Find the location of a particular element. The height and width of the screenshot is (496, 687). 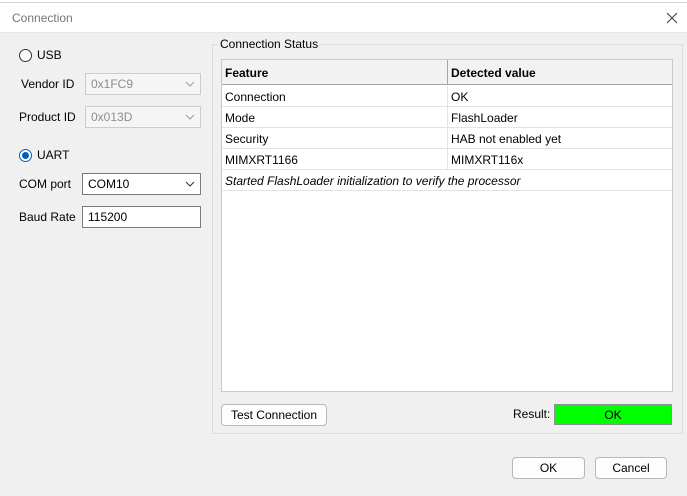

feature-cell: Security is located at coordinates (335, 138).